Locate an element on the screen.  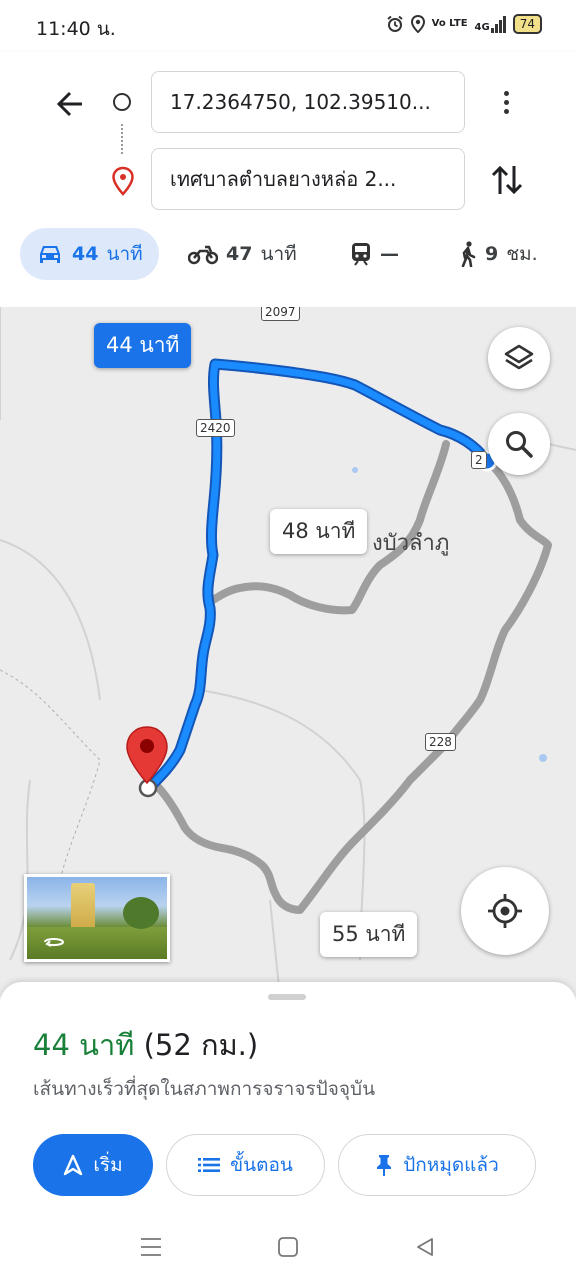
steps-button: ขั้นตอน is located at coordinates (245, 1165).